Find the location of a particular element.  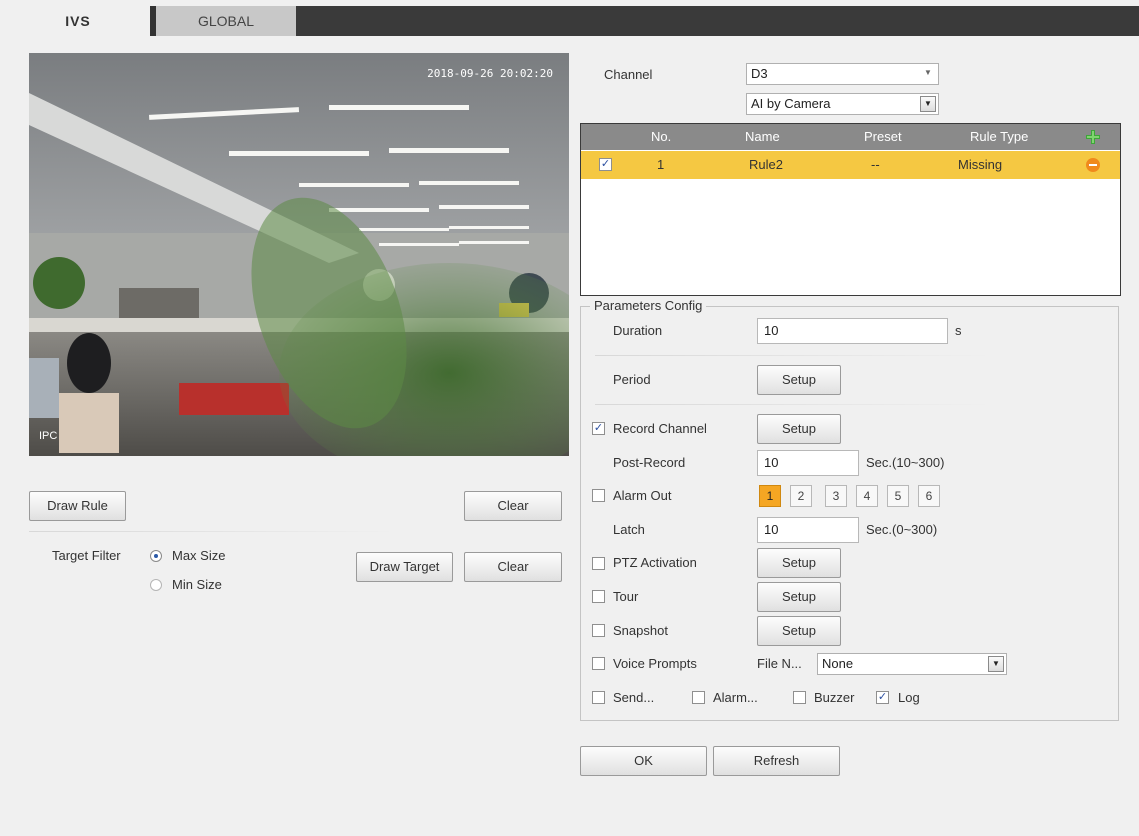

voice-prompts-label: Voice Prompts is located at coordinates (655, 663).